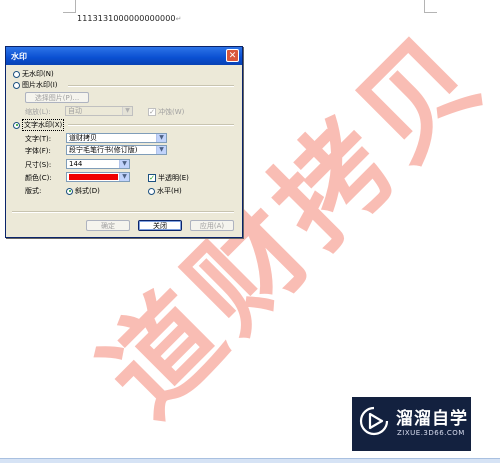 This screenshot has width=500, height=463. What do you see at coordinates (76, 164) in the screenshot?
I see `size-value: 144` at bounding box center [76, 164].